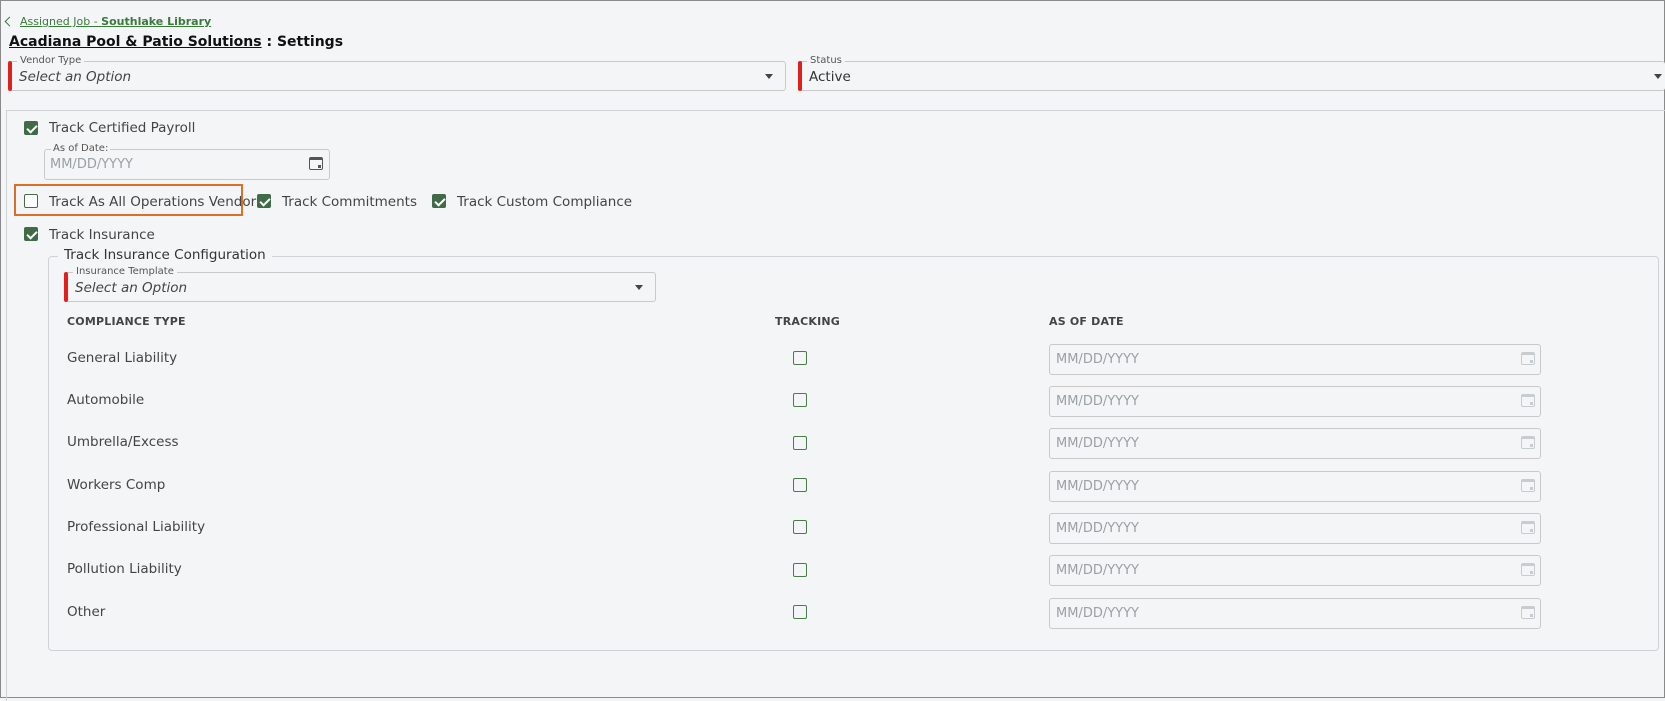 The image size is (1665, 701). I want to click on track-insurance-checkbox, so click(31, 234).